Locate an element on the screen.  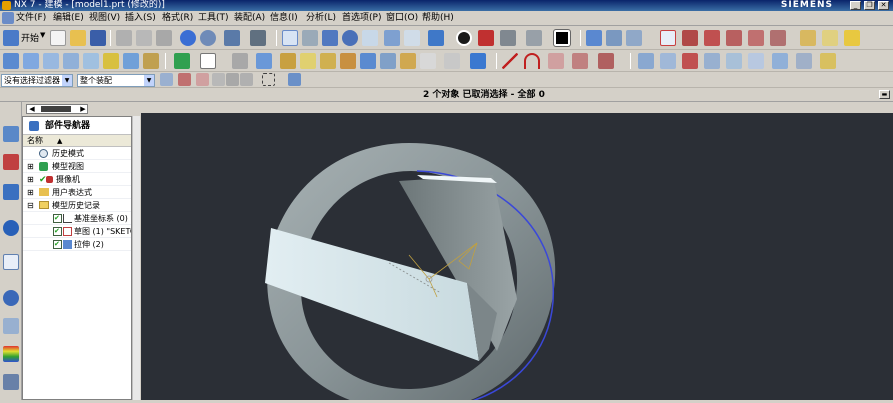
through-curves-icon is located at coordinates (646, 61).